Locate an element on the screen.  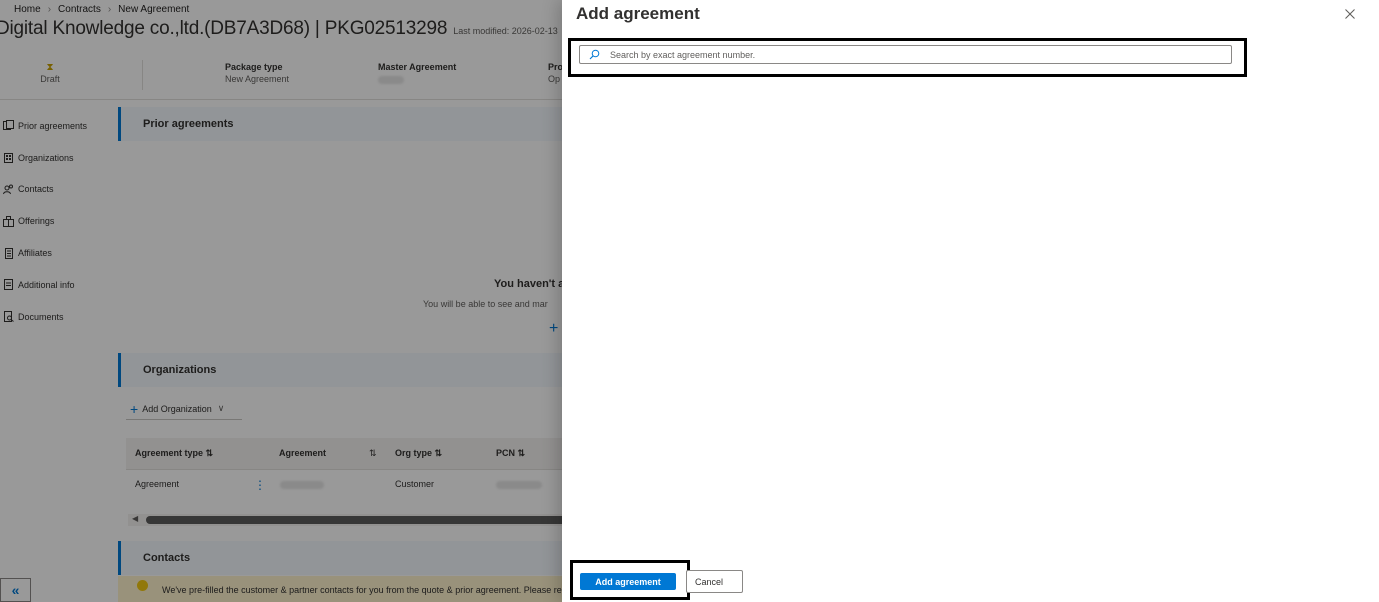
agreement-search-input is located at coordinates (910, 54).